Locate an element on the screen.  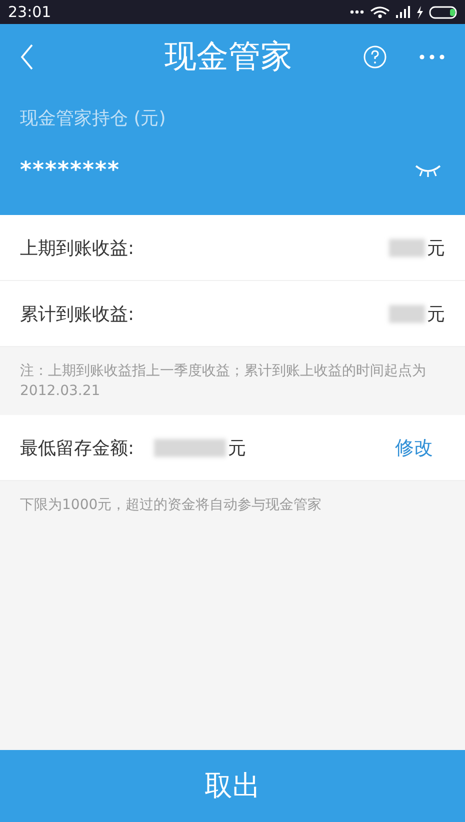
battery-icon is located at coordinates (443, 12).